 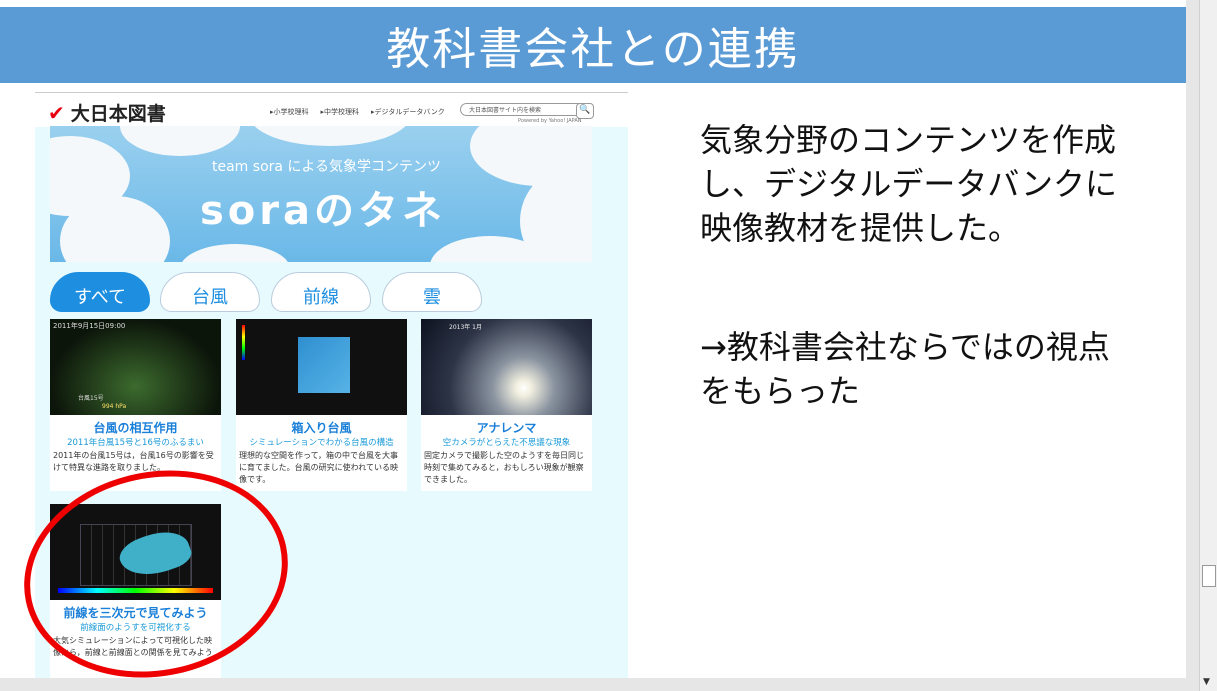 I want to click on card-subtitle: シミュレーションでわかる台風の構造, so click(x=321, y=443).